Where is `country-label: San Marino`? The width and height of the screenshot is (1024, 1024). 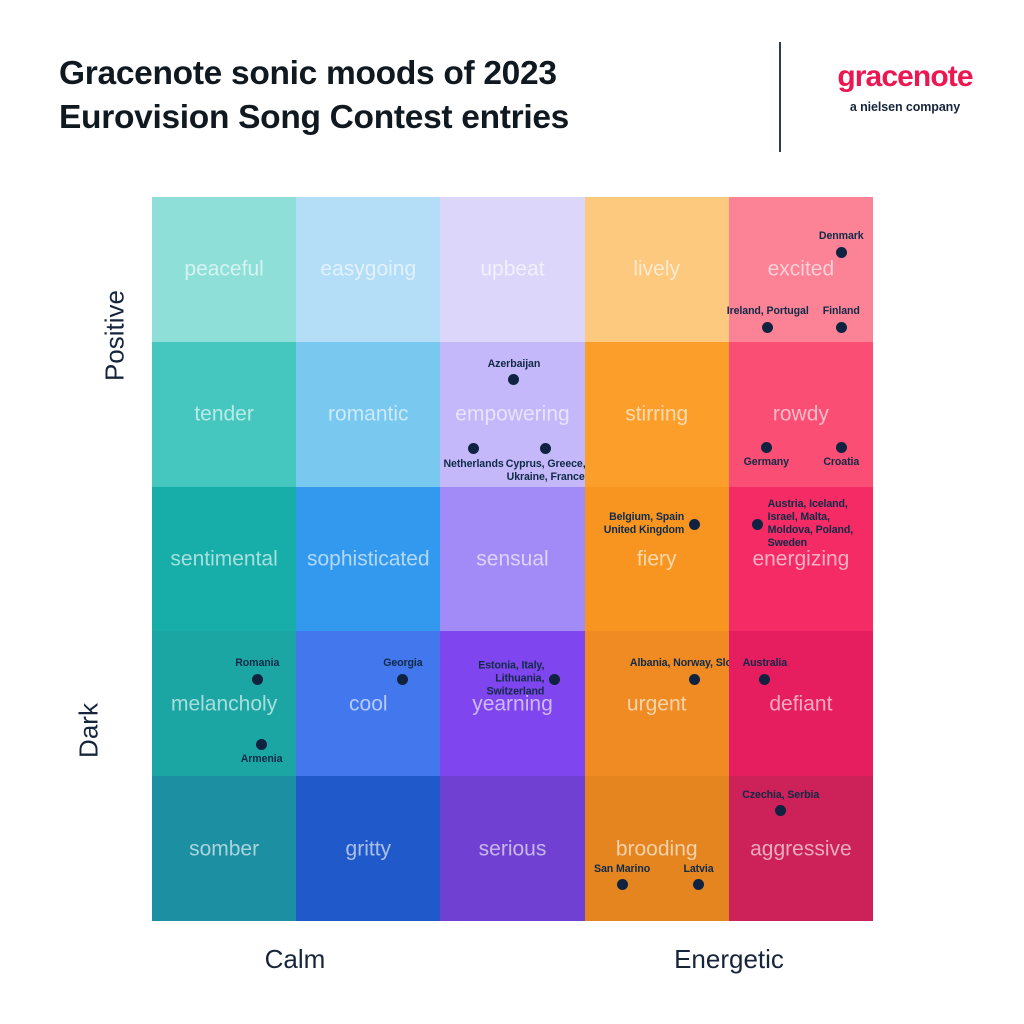 country-label: San Marino is located at coordinates (622, 868).